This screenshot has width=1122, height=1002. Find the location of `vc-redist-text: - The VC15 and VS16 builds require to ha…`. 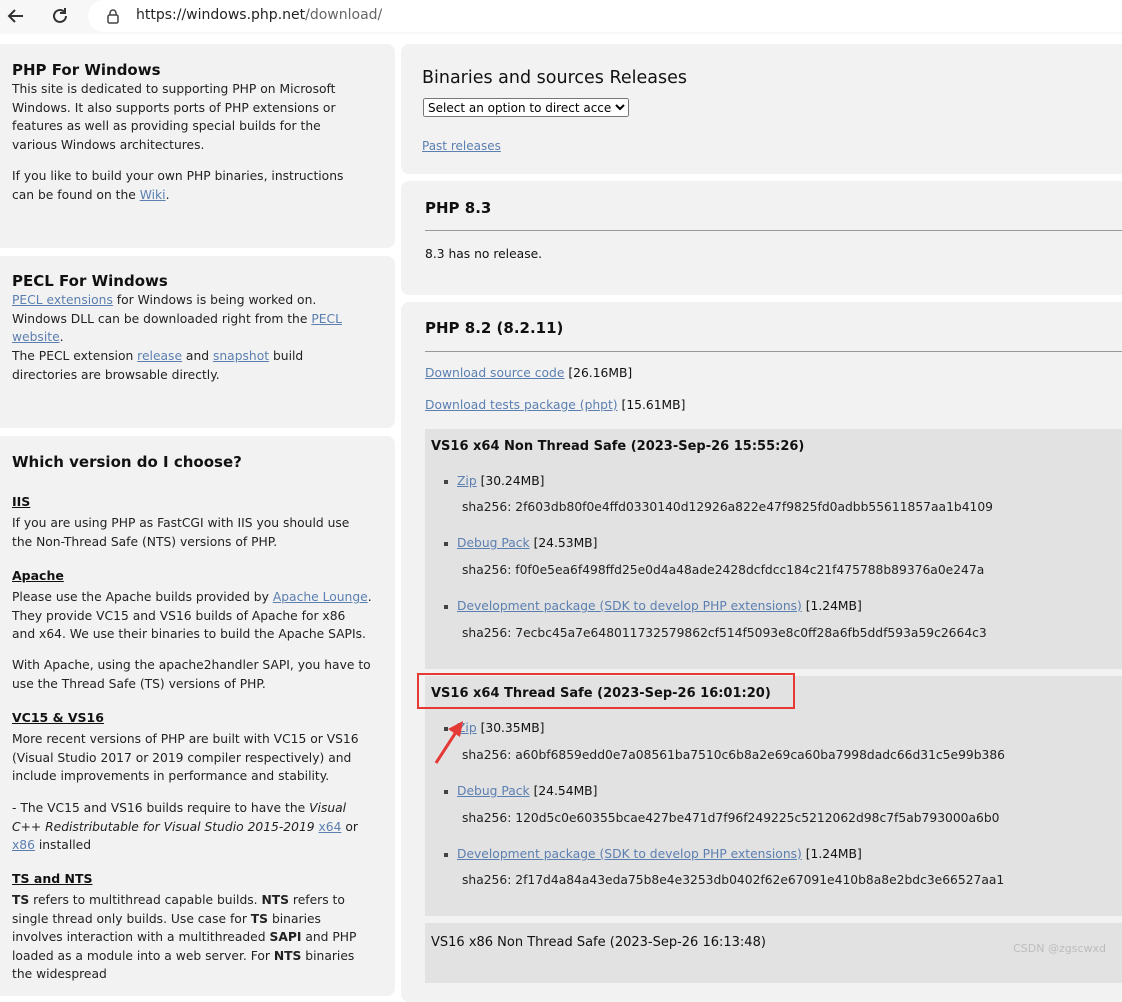

vc-redist-text: - The VC15 and VS16 builds require to ha… is located at coordinates (192, 827).